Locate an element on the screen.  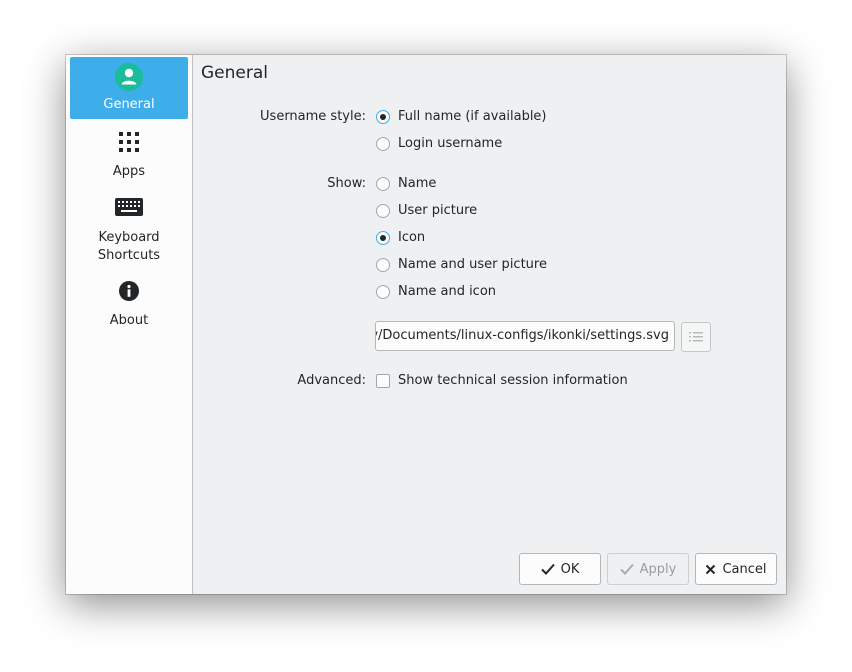
apply-button: Apply is located at coordinates (648, 569).